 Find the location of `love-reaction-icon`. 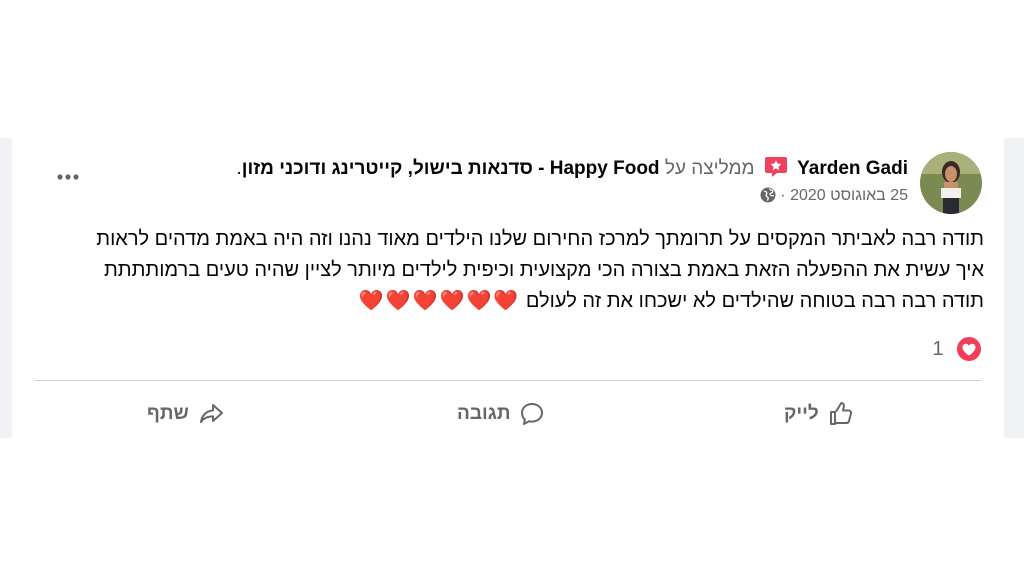

love-reaction-icon is located at coordinates (969, 349).